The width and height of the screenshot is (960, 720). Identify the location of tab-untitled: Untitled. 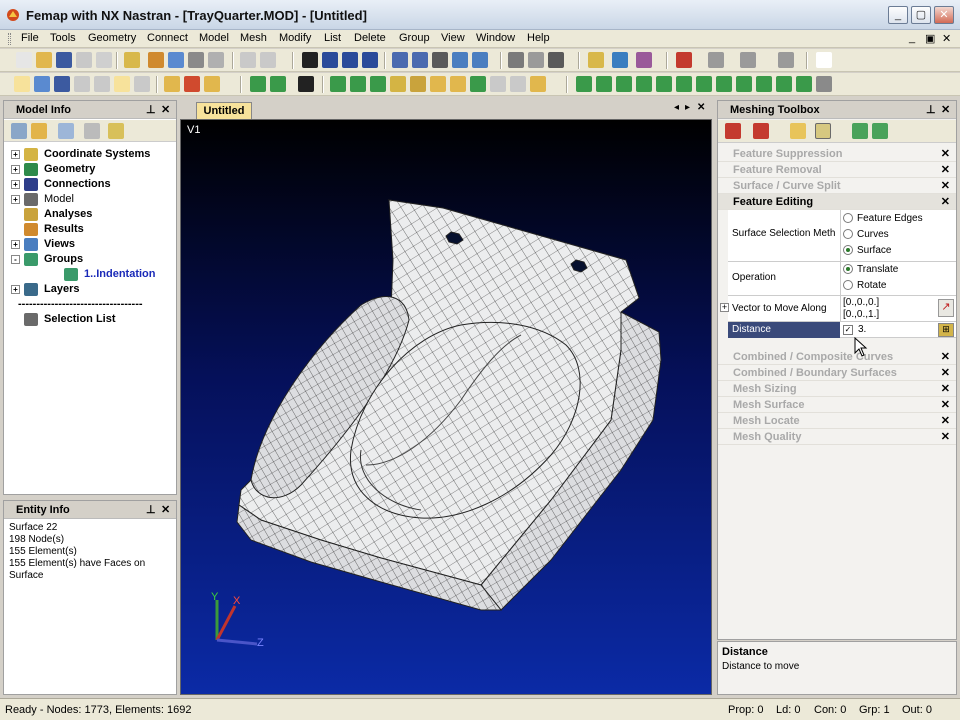
(224, 110).